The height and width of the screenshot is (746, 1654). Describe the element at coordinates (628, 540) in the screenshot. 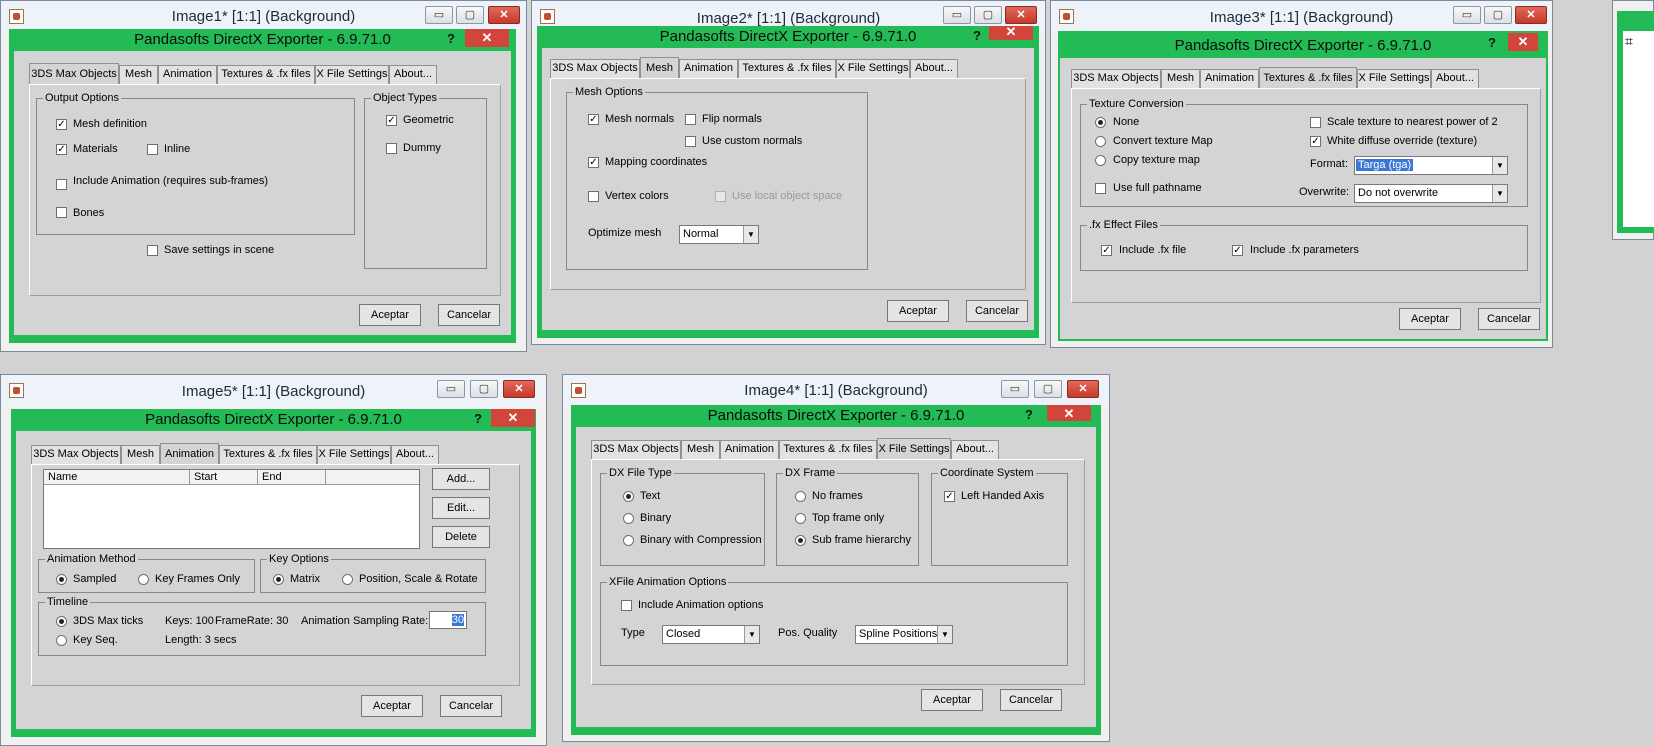

I see `binary-compression-radio` at that location.